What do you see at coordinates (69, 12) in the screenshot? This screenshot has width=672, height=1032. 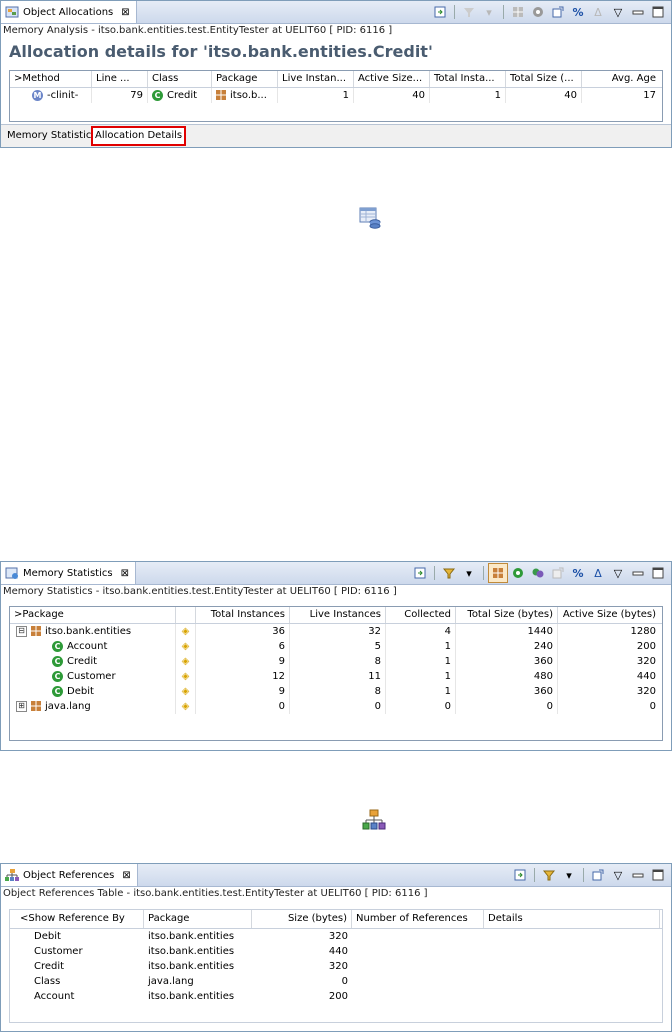 I see `object-allocations-tab: Object Allocations ⊠` at bounding box center [69, 12].